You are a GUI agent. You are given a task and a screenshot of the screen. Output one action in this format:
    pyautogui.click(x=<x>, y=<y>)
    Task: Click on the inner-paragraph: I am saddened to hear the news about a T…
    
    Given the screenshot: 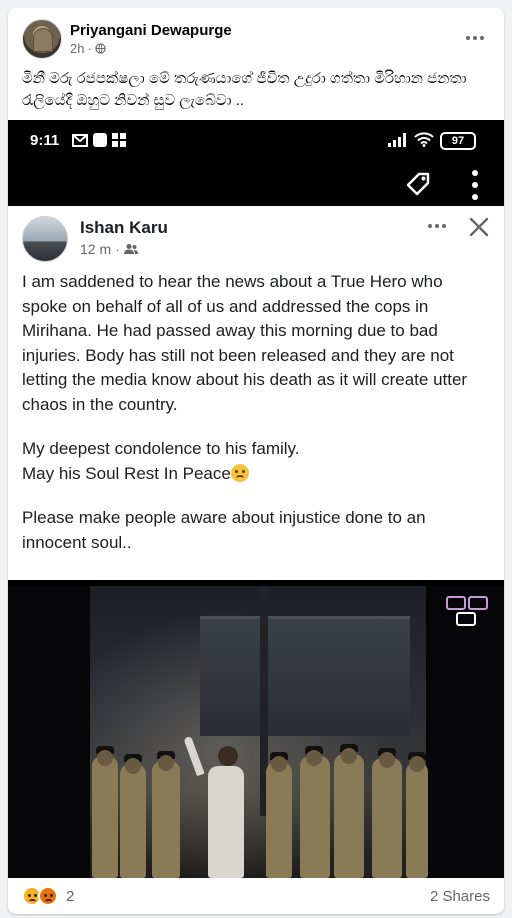 What is the action you would take?
    pyautogui.click(x=245, y=343)
    